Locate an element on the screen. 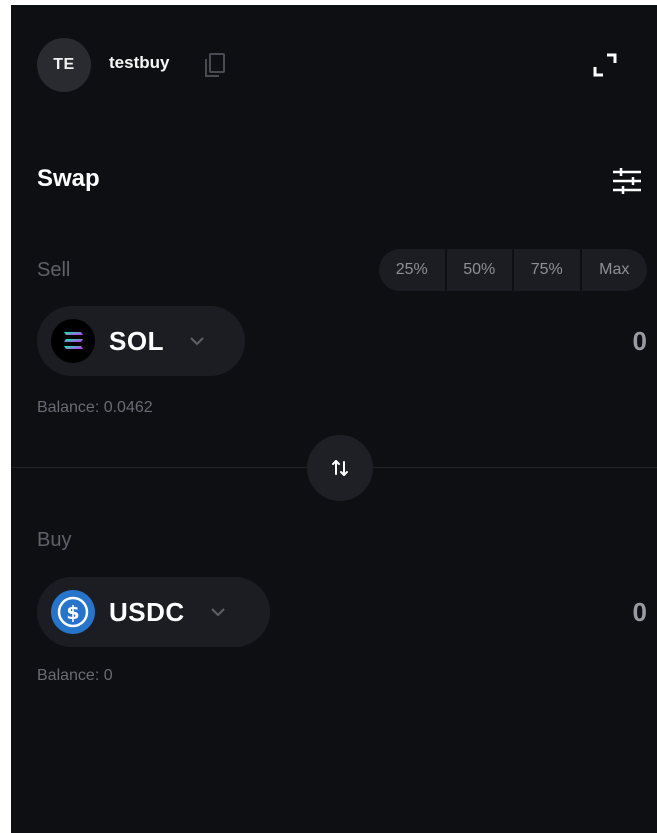 Image resolution: width=657 pixels, height=833 pixels. percent-selector: 25% 50% 75% Max is located at coordinates (513, 270).